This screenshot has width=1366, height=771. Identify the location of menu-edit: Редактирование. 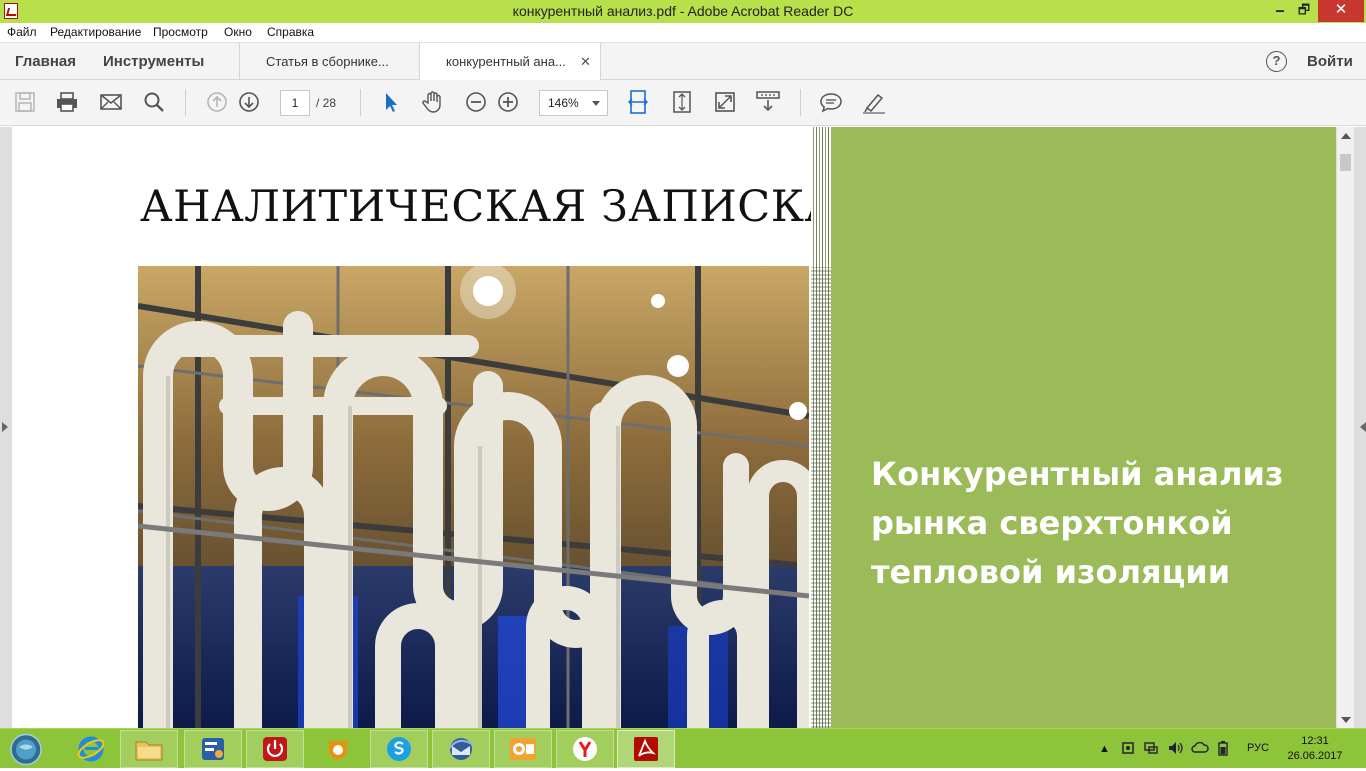
(95, 32).